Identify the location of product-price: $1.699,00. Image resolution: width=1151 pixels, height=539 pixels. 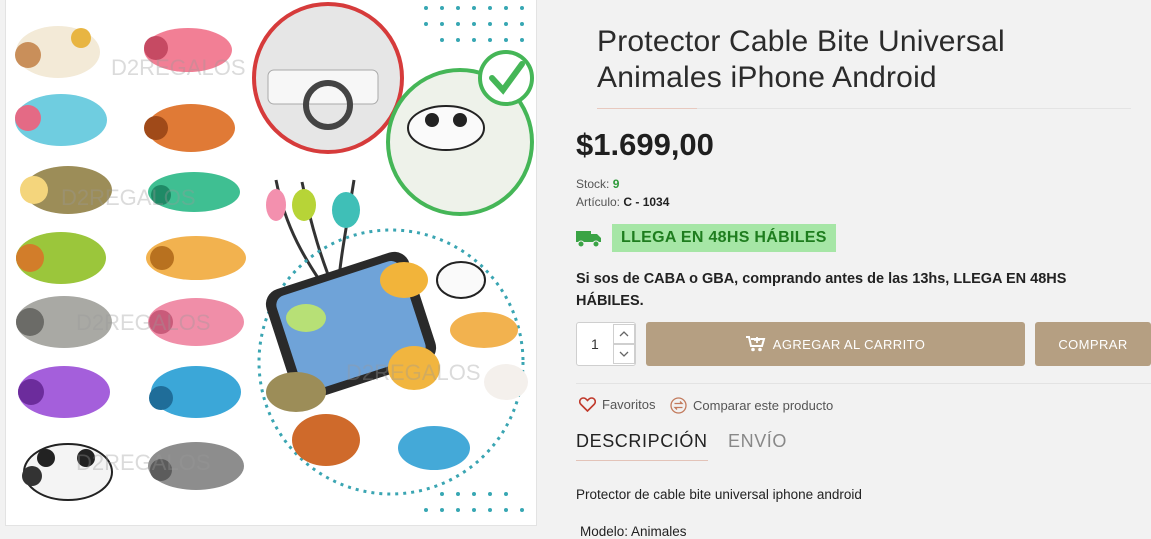
(645, 144).